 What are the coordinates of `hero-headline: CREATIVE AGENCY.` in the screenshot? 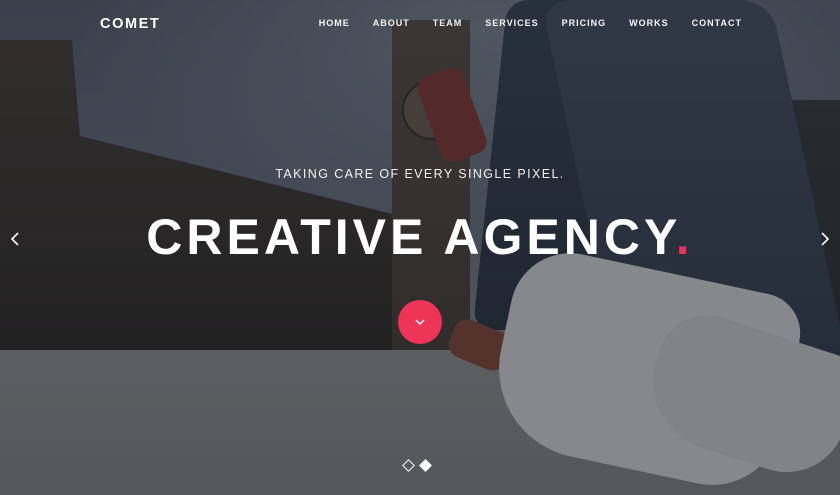 It's located at (420, 237).